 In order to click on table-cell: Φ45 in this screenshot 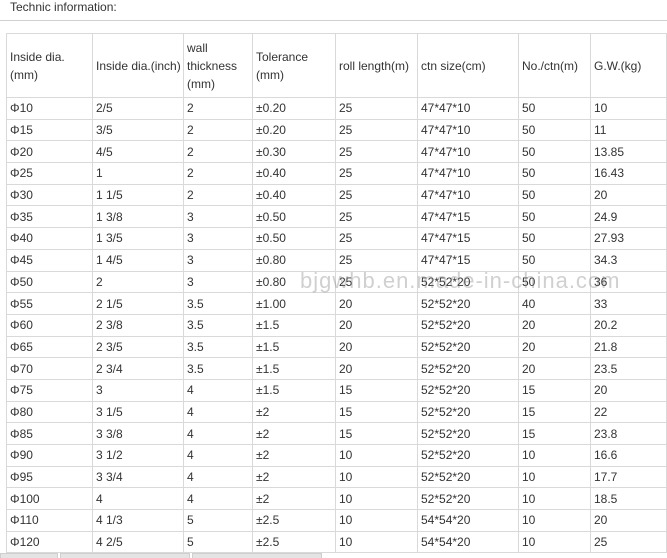, I will do `click(49, 260)`.